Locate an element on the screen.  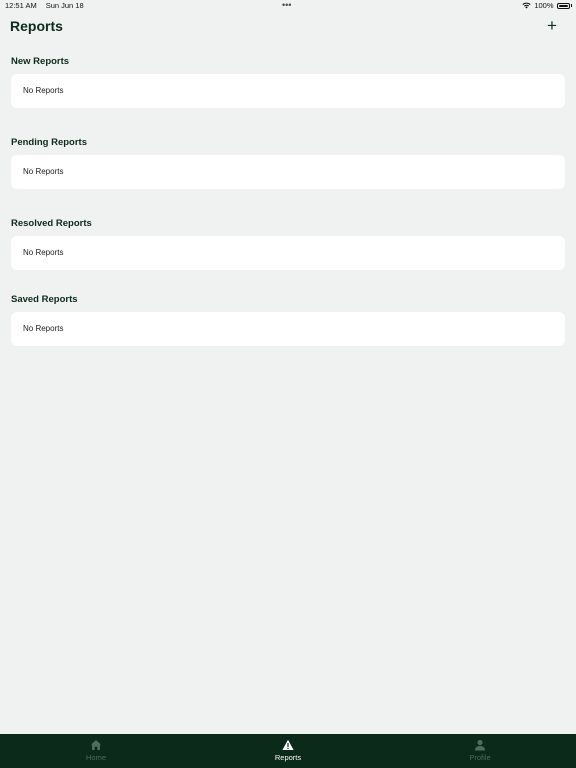
status-date: Sun Jun 18 is located at coordinates (64, 5).